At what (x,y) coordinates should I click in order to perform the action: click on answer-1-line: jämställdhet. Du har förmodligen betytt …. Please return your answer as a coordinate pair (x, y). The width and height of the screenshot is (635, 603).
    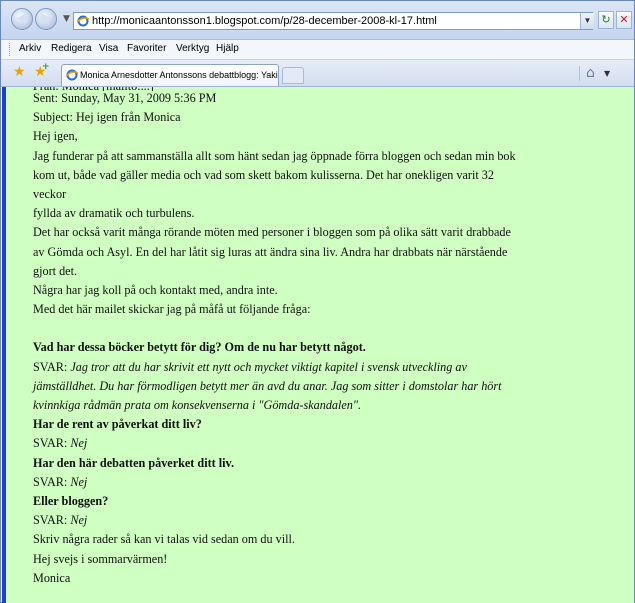
    Looking at the image, I should click on (267, 385).